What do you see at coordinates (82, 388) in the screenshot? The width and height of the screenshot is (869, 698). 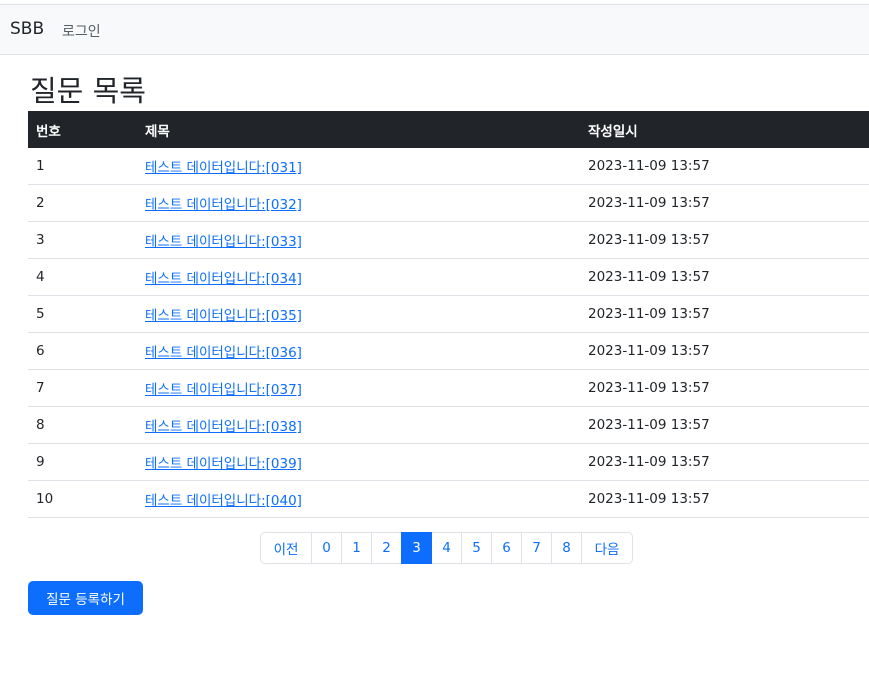 I see `row-number: 7` at bounding box center [82, 388].